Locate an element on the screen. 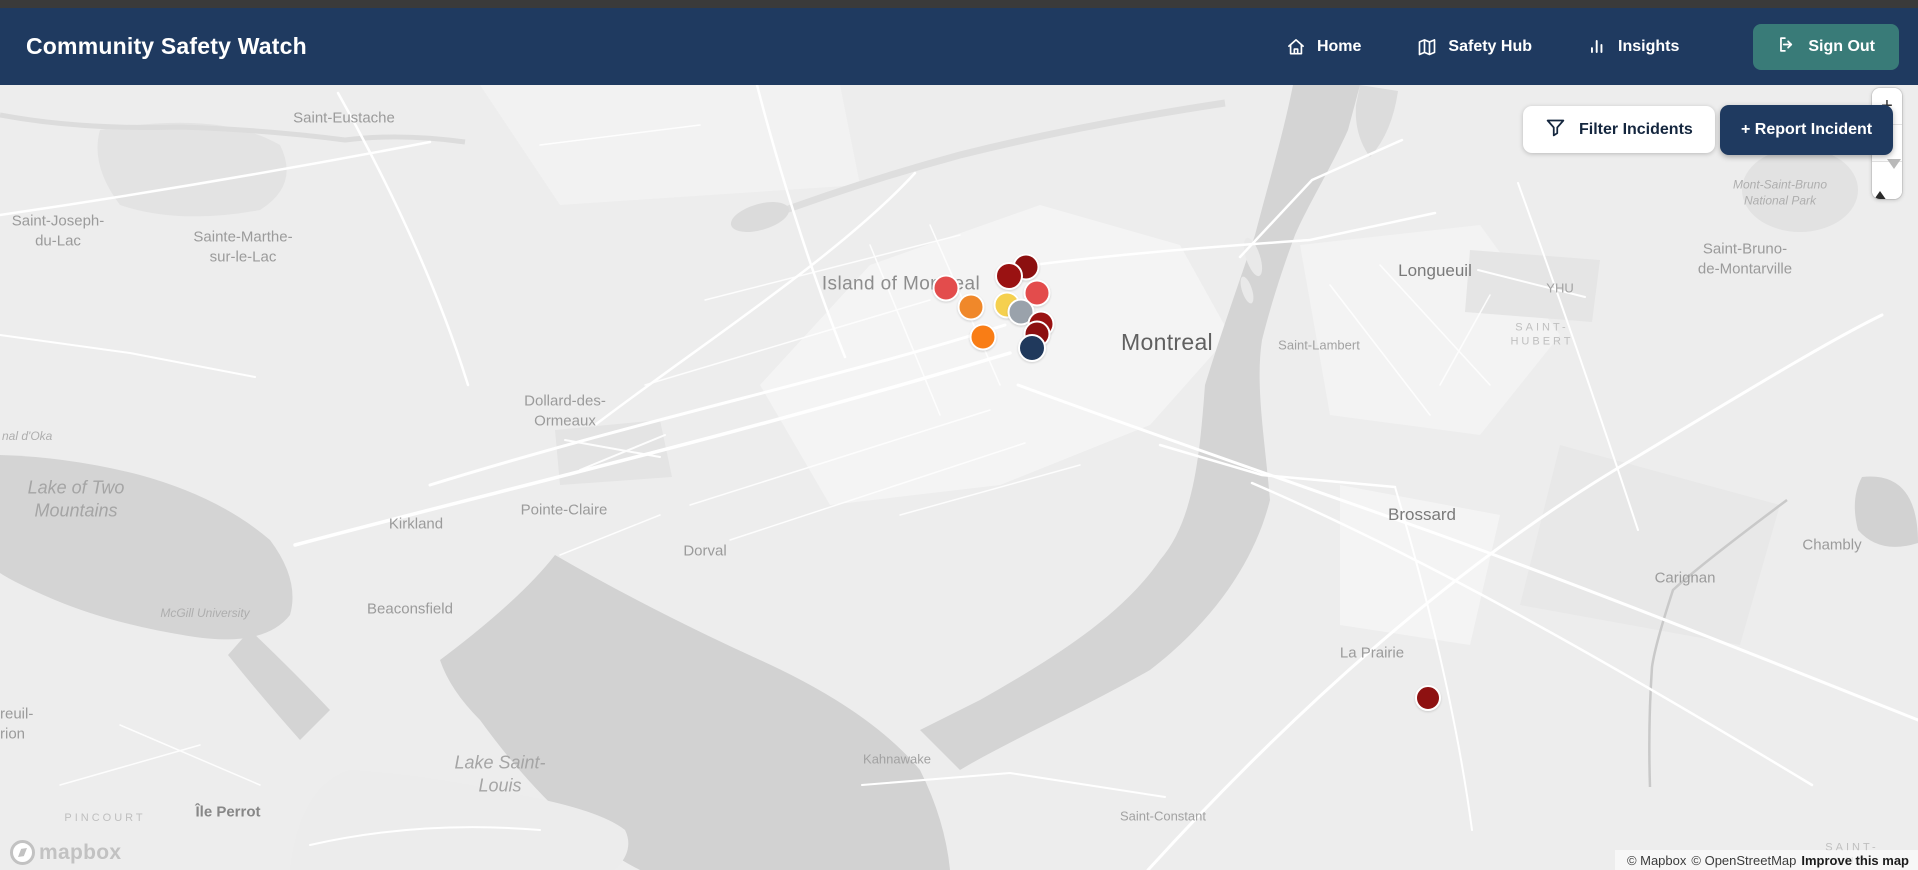 This screenshot has width=1918, height=870. report-incident-button: + Report Incident is located at coordinates (1807, 130).